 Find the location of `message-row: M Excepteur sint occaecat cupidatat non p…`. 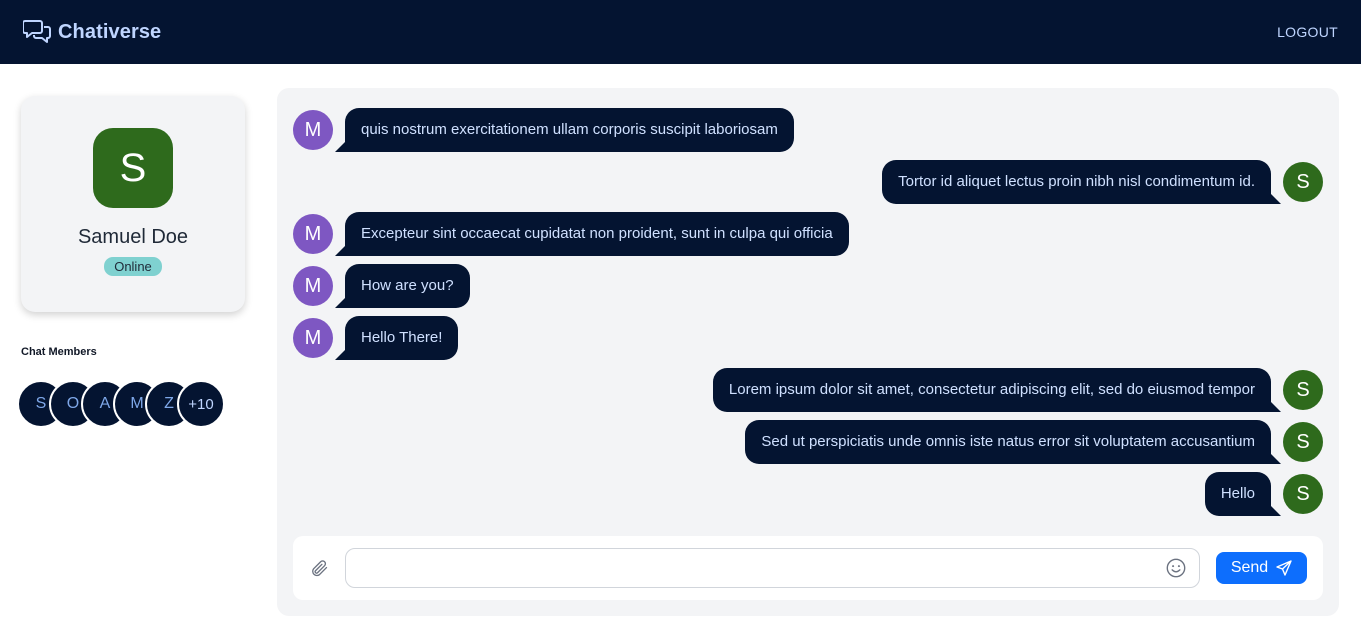

message-row: M Excepteur sint occaecat cupidatat non p… is located at coordinates (571, 234).